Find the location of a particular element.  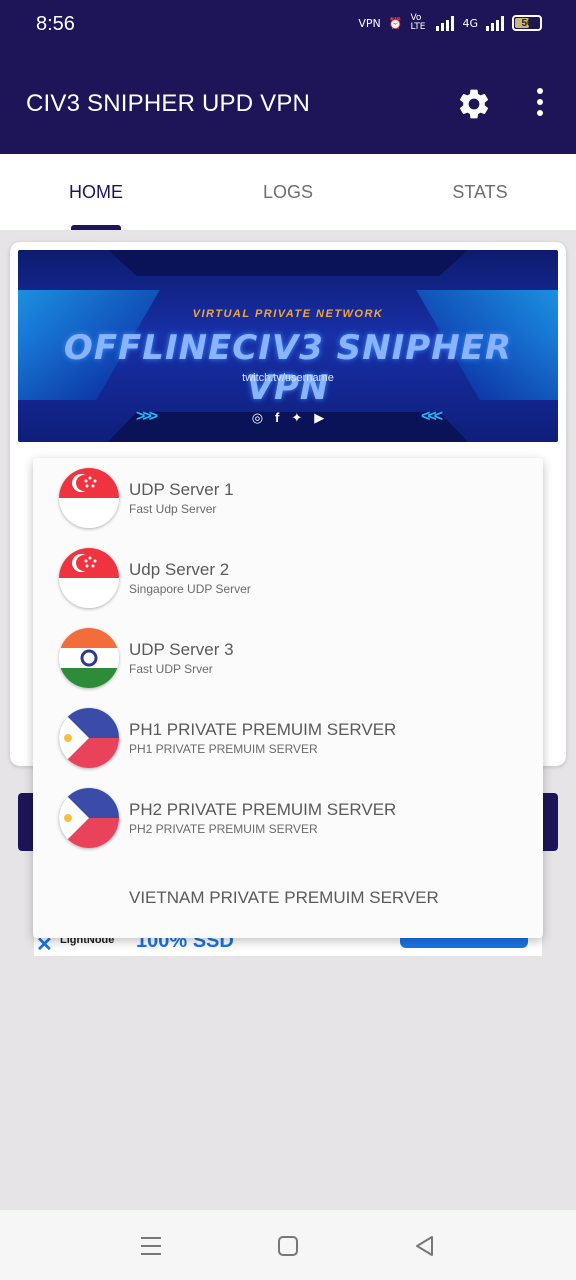

tab-logs-label: LOGS is located at coordinates (288, 192).